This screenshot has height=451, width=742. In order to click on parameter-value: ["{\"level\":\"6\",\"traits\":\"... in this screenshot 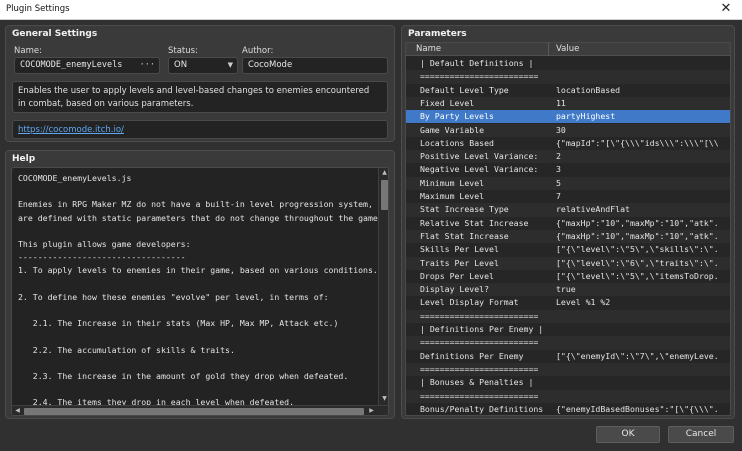, I will do `click(637, 262)`.